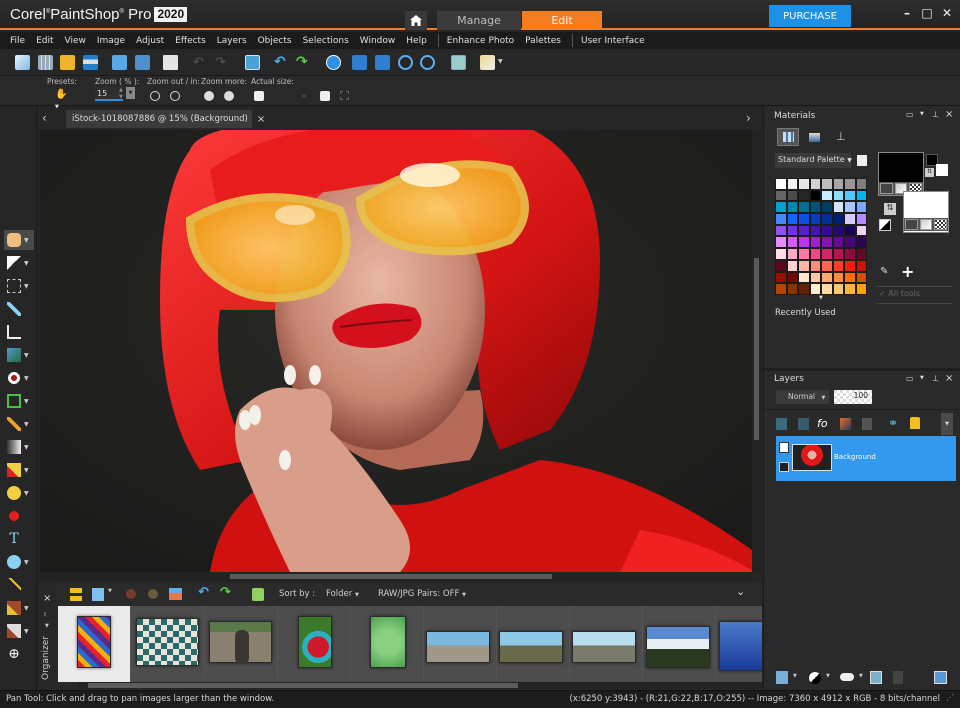 The image size is (960, 708). I want to click on open-folder-icon, so click(67, 62).